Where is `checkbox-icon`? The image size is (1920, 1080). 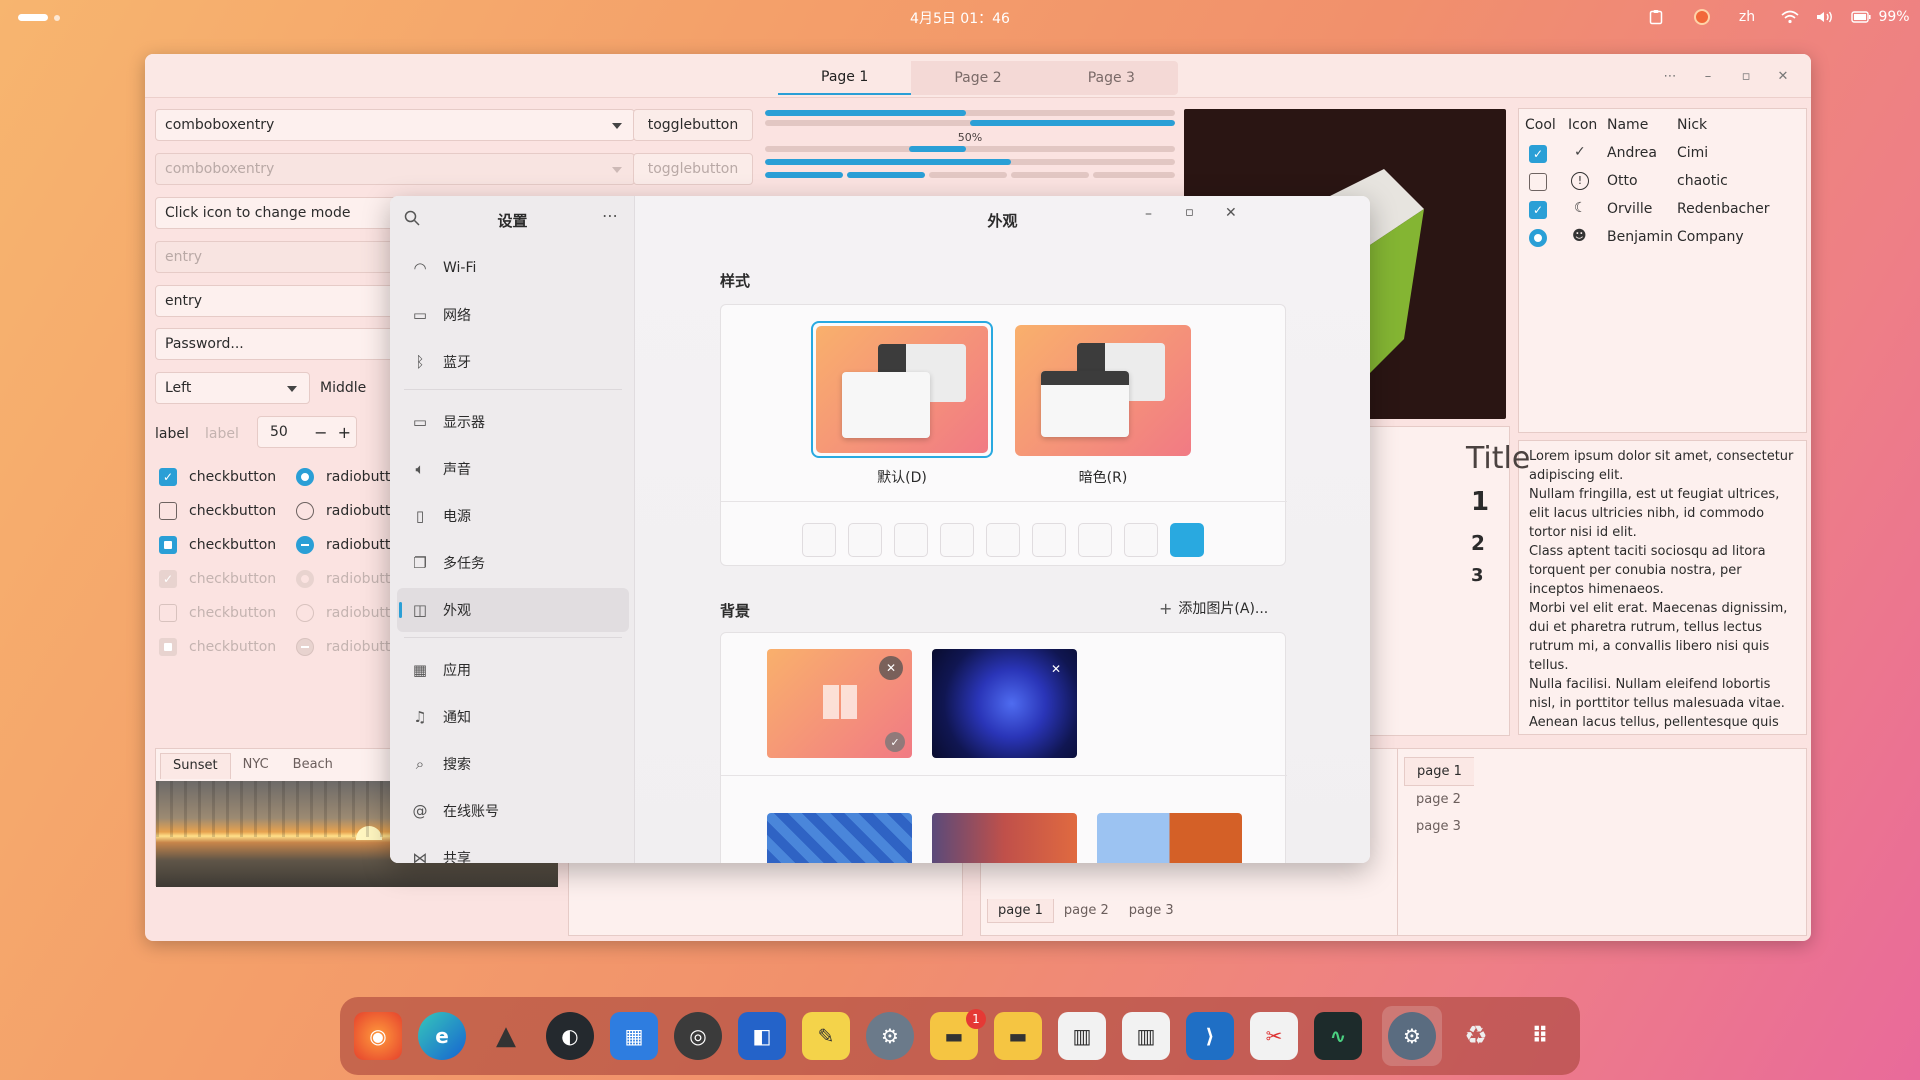 checkbox-icon is located at coordinates (1538, 182).